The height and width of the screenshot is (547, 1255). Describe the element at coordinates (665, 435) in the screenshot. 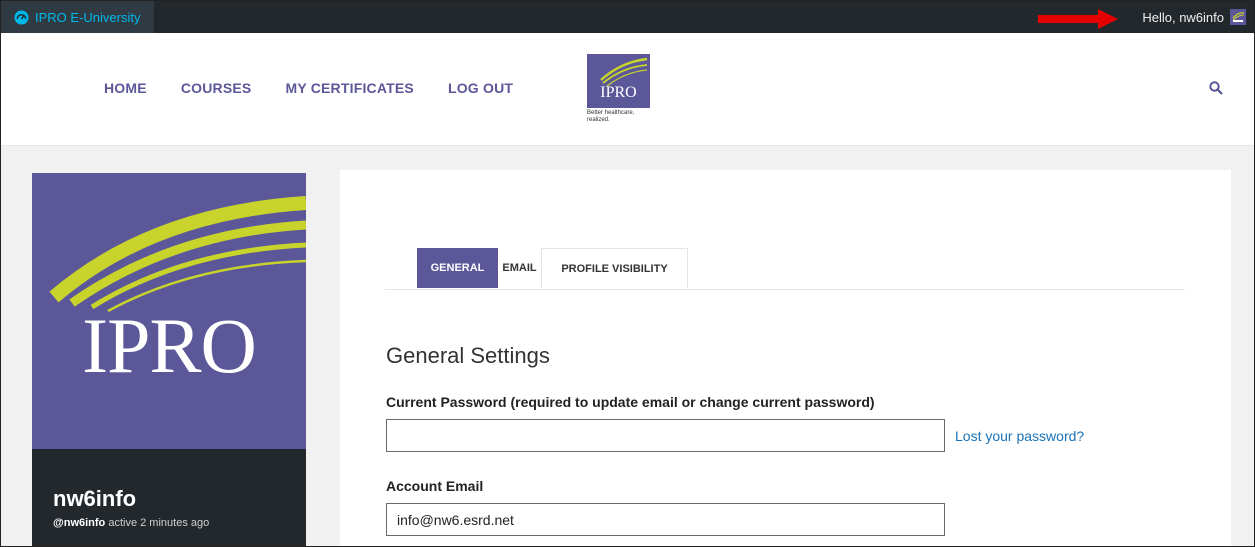

I see `current-password-input` at that location.